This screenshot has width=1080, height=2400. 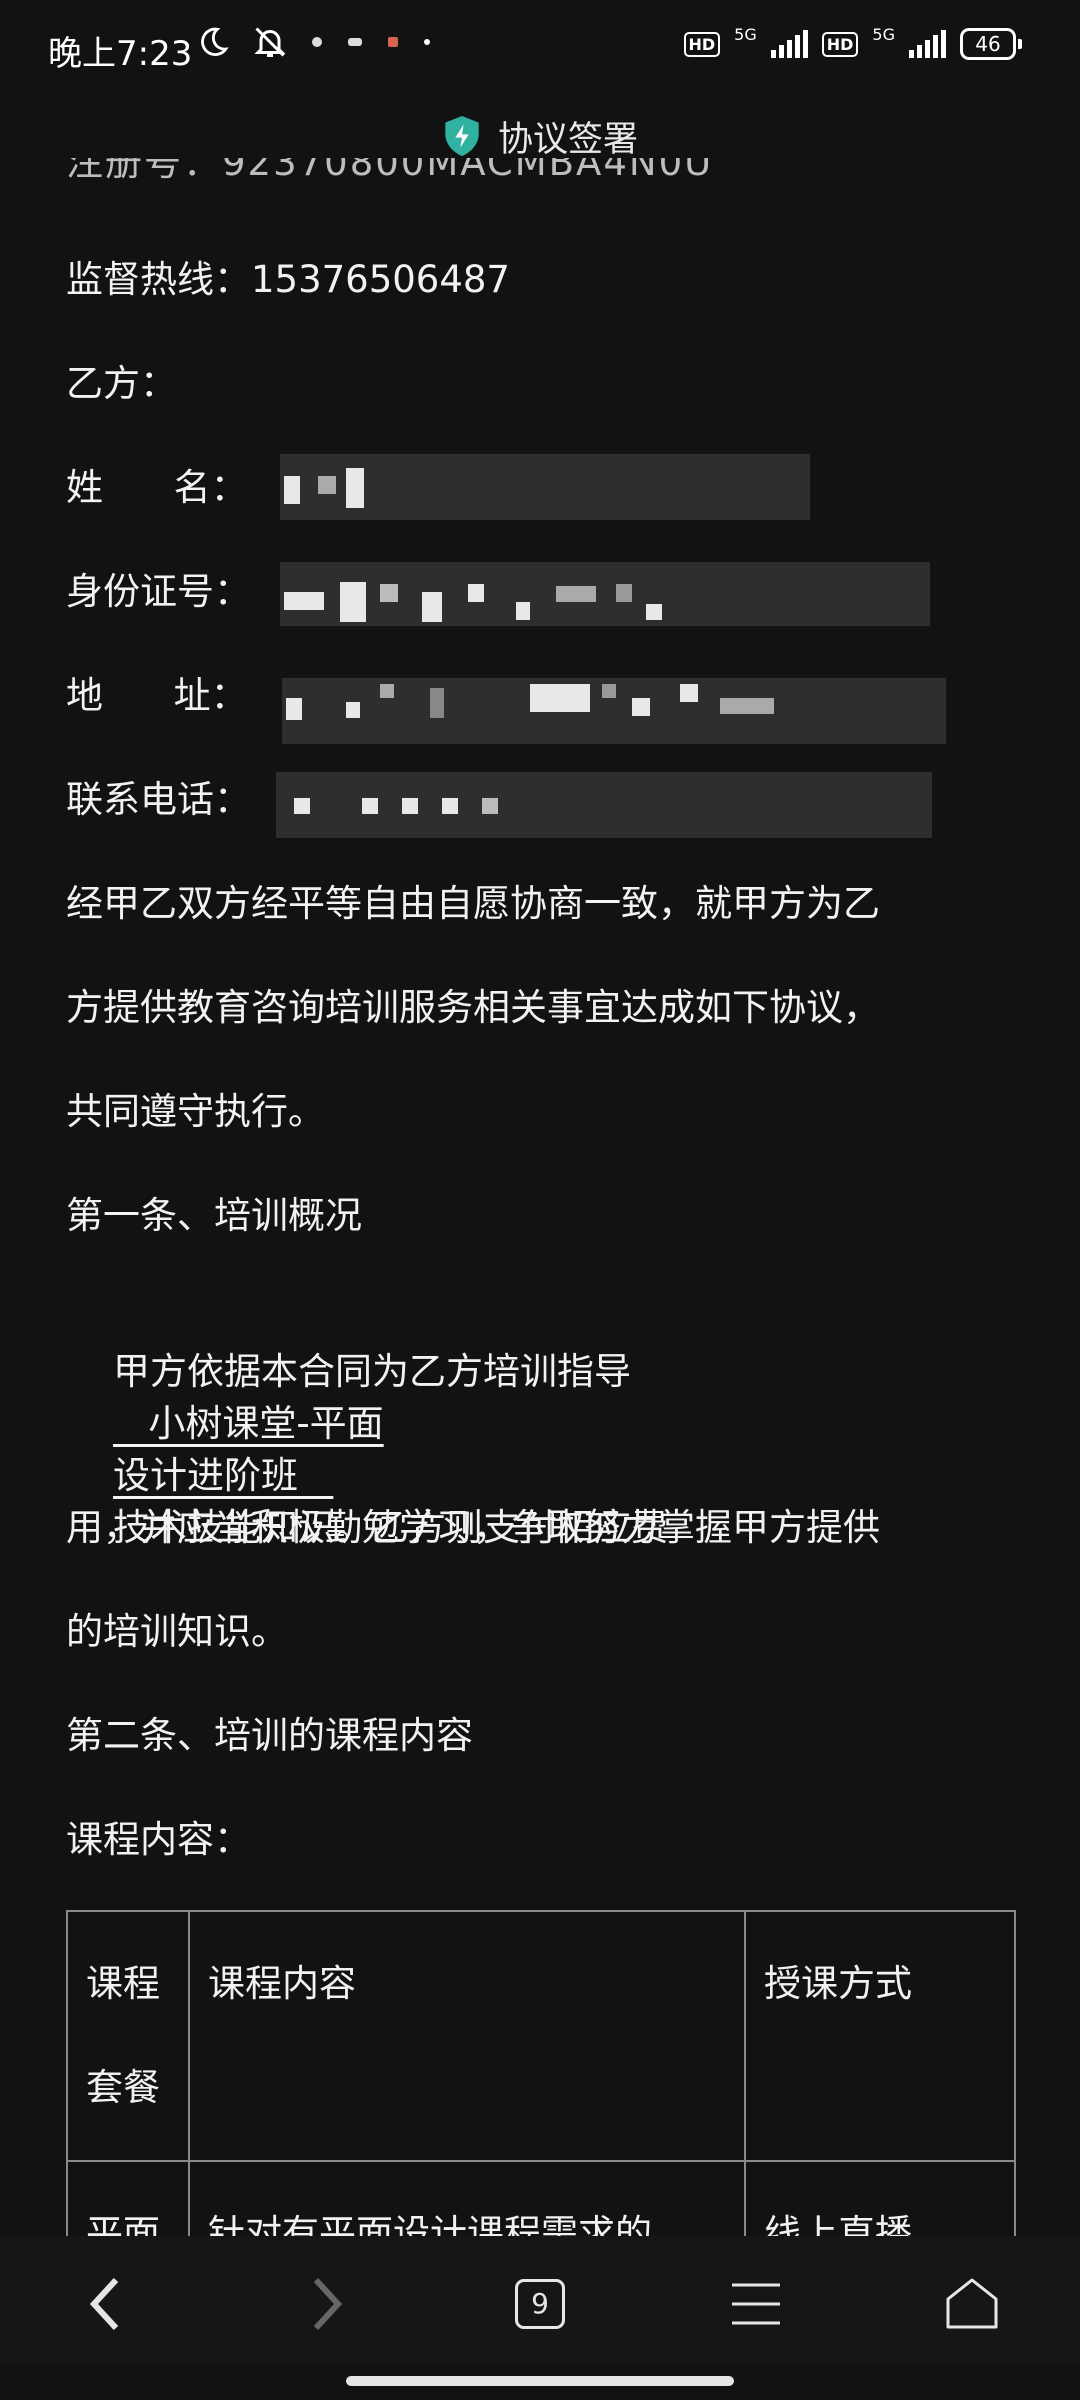 I want to click on back-button, so click(x=106, y=2304).